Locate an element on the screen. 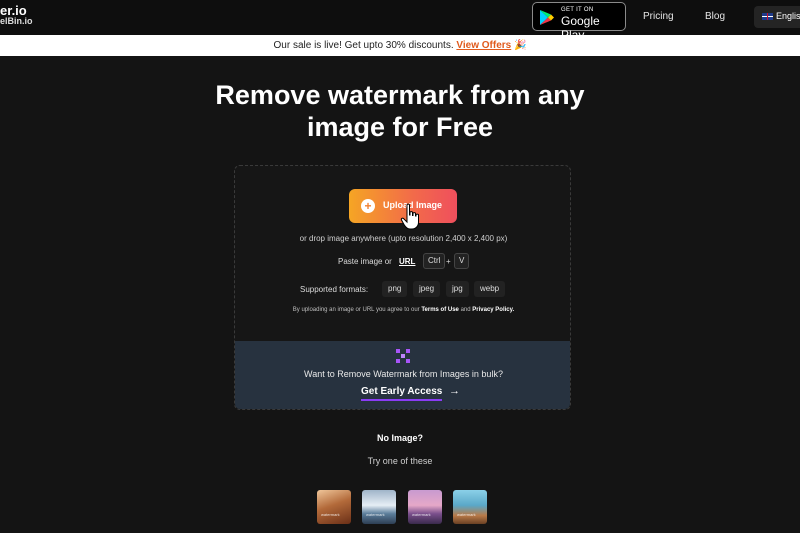  sample-image-pier: watermark is located at coordinates (470, 507).